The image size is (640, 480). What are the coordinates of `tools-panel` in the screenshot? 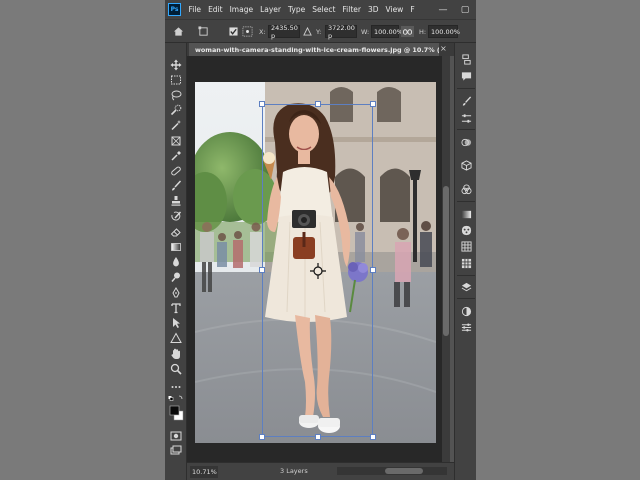 It's located at (176, 261).